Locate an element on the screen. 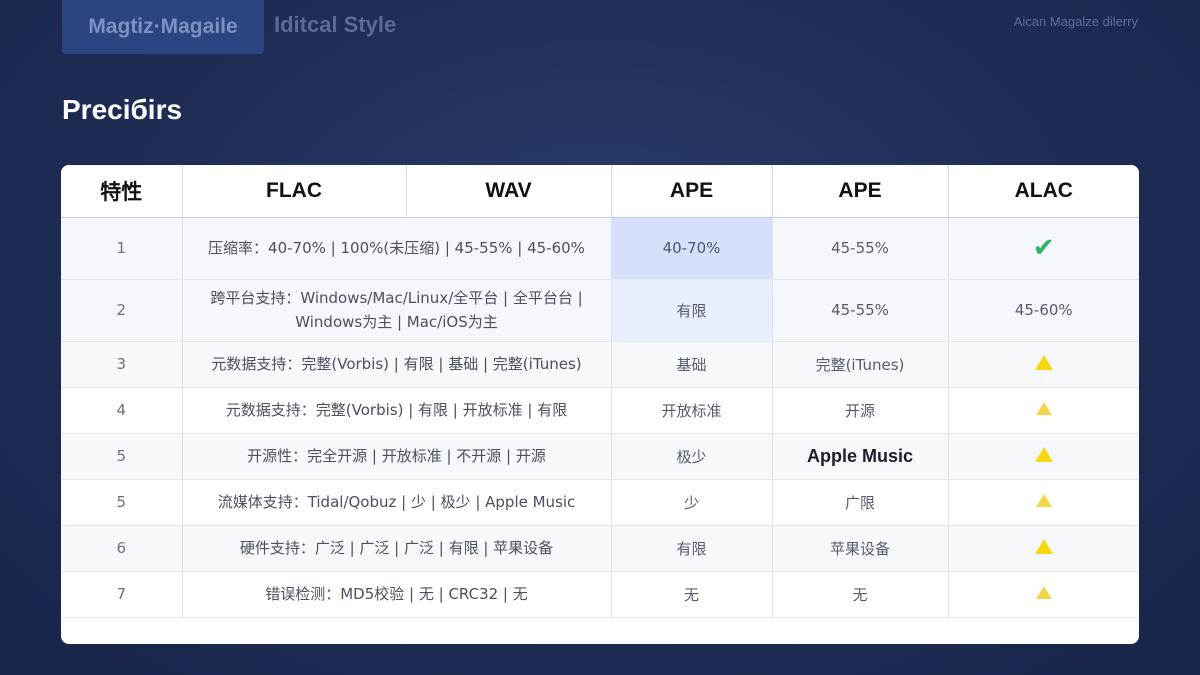 Image resolution: width=1200 pixels, height=675 pixels. row-number: 2 is located at coordinates (122, 310).